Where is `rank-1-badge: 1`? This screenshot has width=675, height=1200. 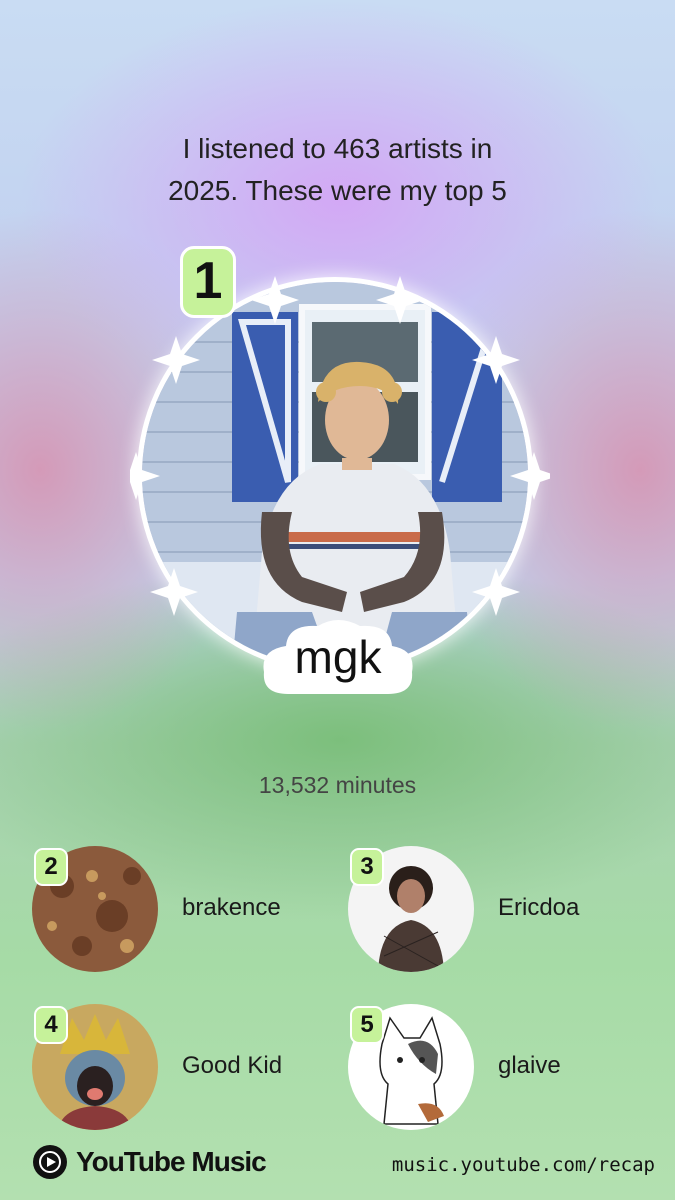
rank-1-badge: 1 is located at coordinates (208, 282).